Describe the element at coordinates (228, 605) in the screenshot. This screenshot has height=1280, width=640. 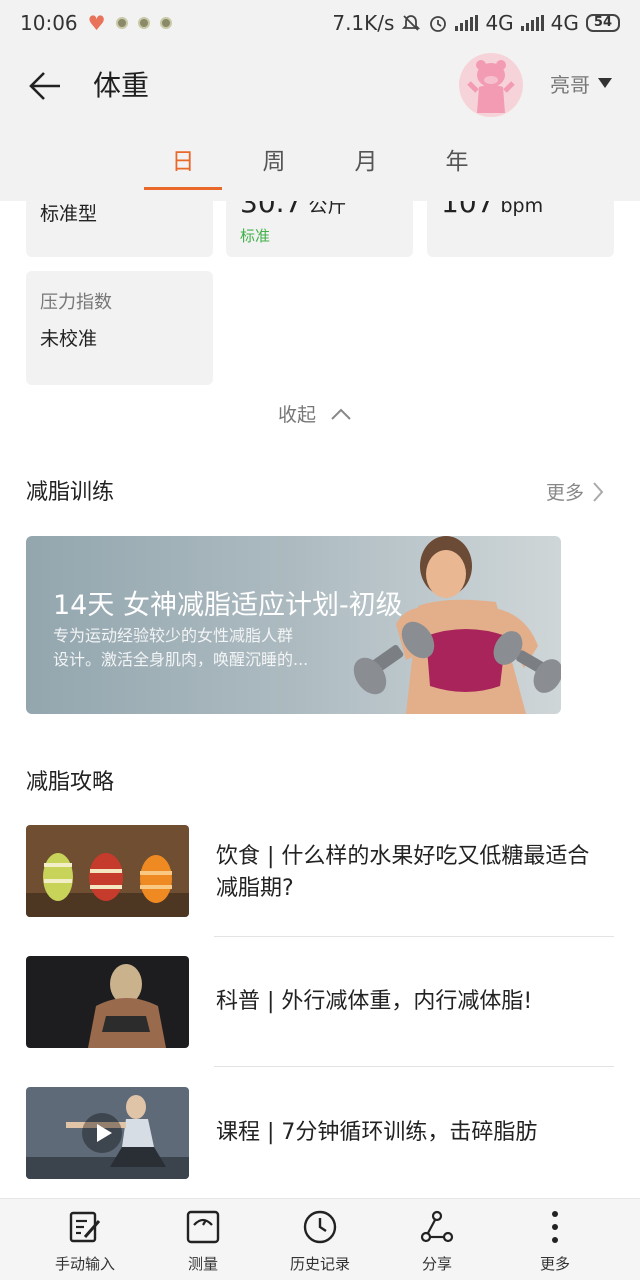
I see `banner-title: 14天 女神减脂适应计划-初级` at that location.